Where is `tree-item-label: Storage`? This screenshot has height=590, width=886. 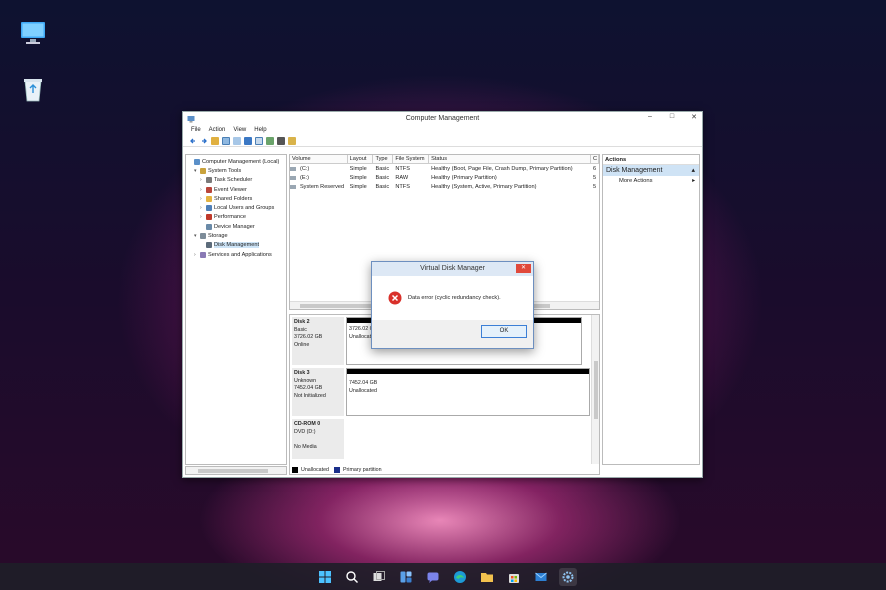 tree-item-label: Storage is located at coordinates (218, 236).